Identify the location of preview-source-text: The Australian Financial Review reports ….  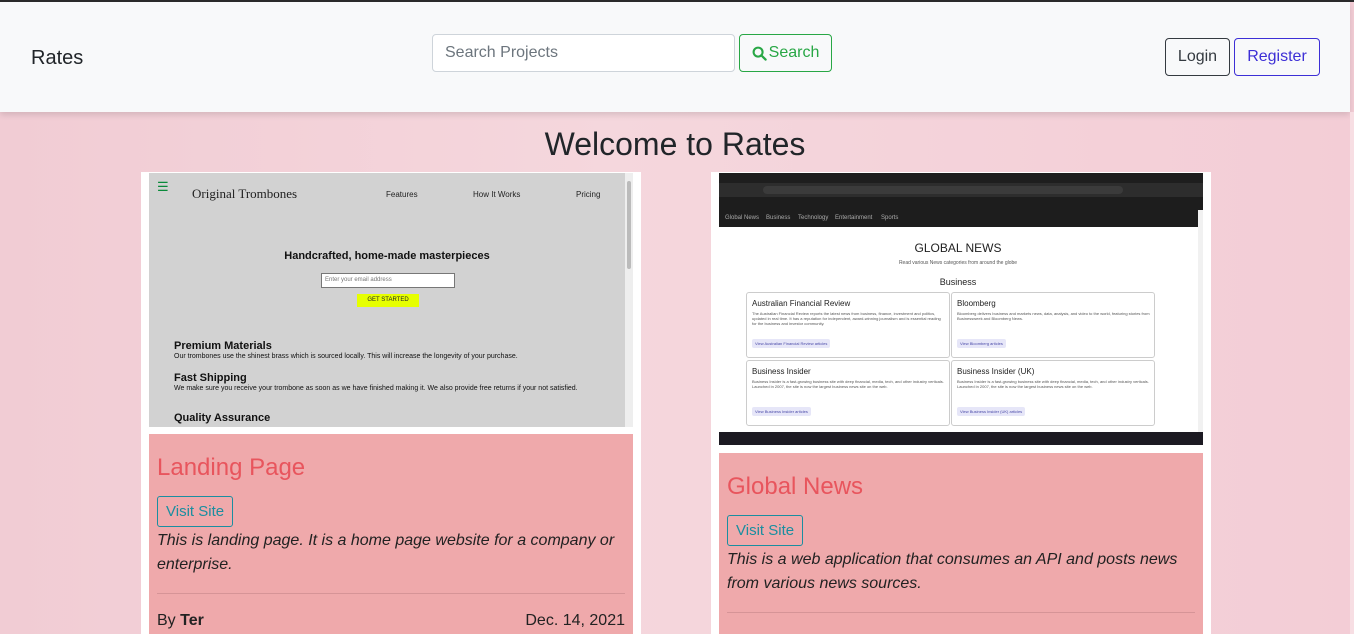
(846, 318).